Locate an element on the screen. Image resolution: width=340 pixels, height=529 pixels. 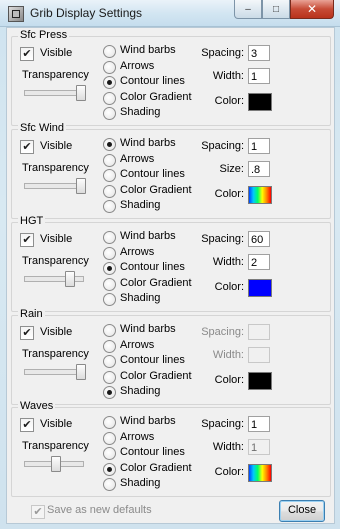
group-title: Rain is located at coordinates (31, 314).